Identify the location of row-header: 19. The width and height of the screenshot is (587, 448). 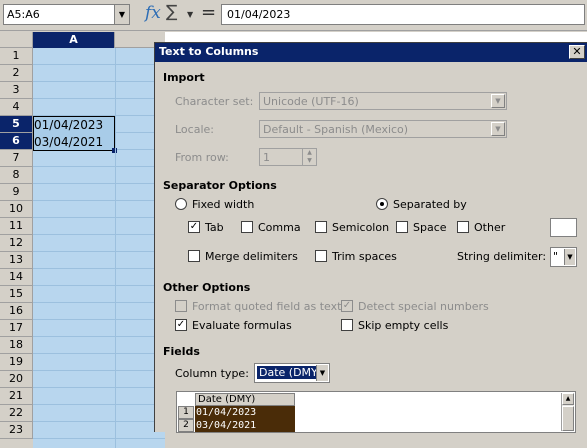
(16, 362).